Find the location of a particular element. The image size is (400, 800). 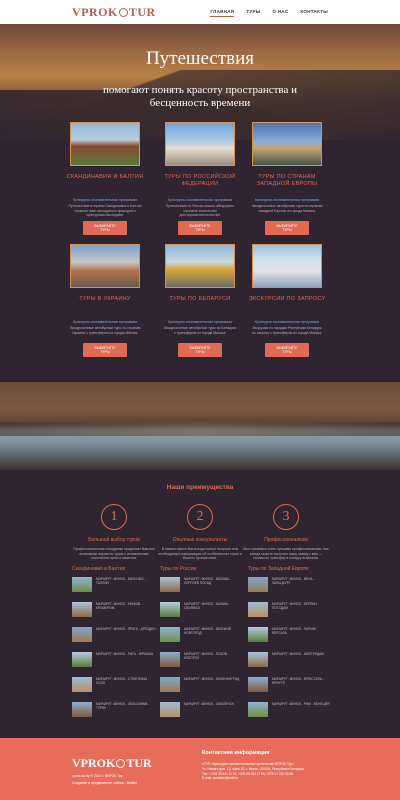

list-item: МАРШРУТ: МИНСК - ПАРИЖ - ВЕРСАЛЬ is located at coordinates (290, 639).